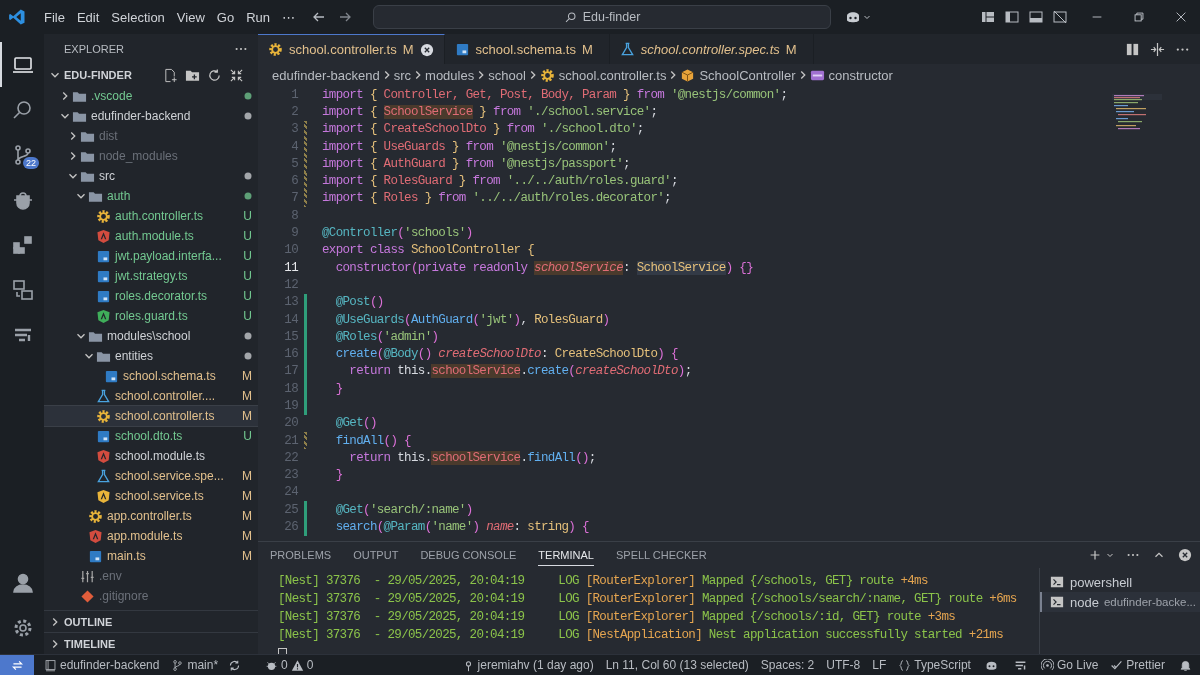 This screenshot has height=675, width=1200. I want to click on plus-icon, so click(1095, 555).